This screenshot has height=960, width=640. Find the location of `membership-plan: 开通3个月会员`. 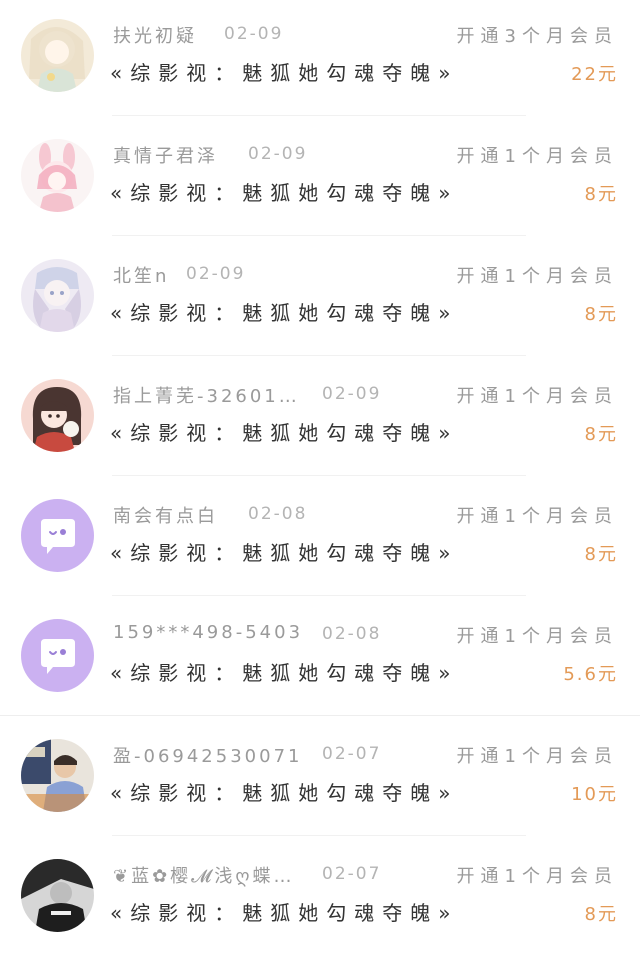

membership-plan: 开通3个月会员 is located at coordinates (537, 36).